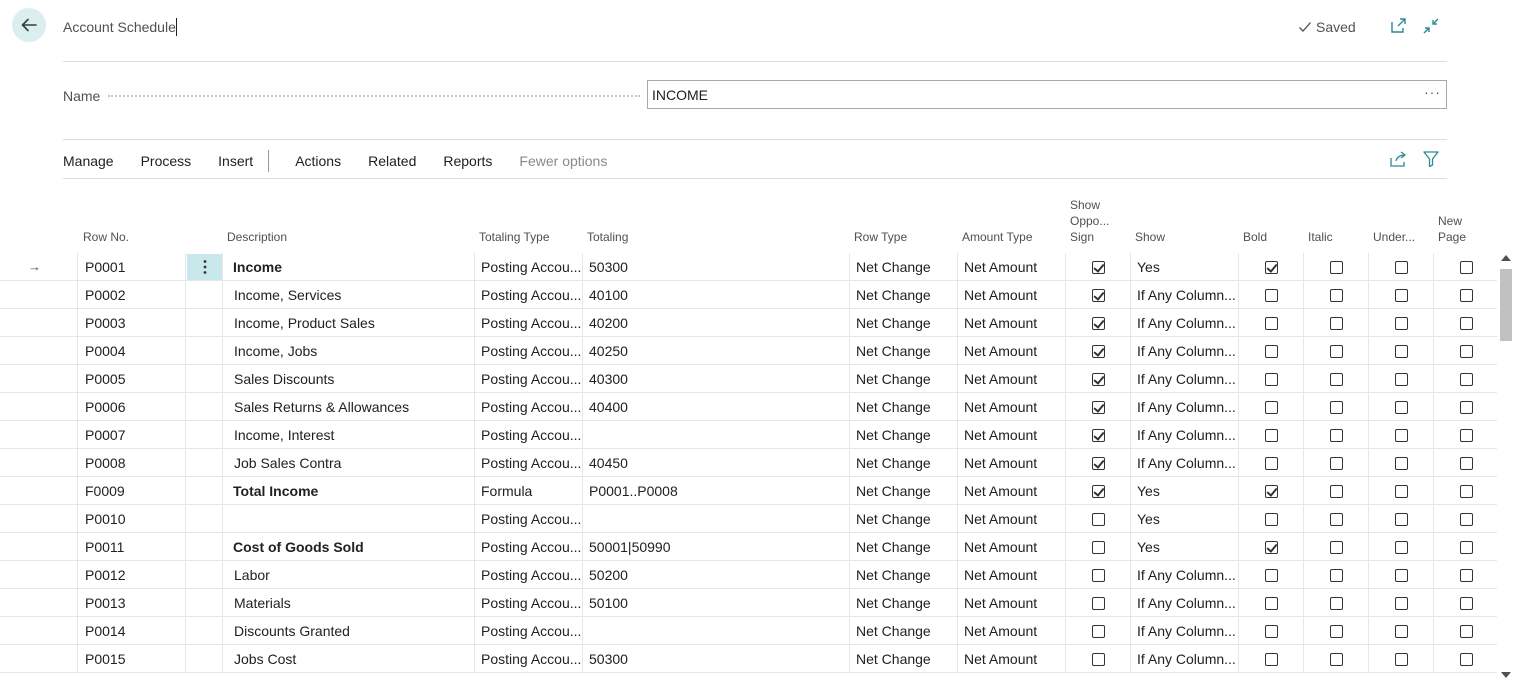  What do you see at coordinates (715, 547) in the screenshot?
I see `cell-totaling: 50001|50990` at bounding box center [715, 547].